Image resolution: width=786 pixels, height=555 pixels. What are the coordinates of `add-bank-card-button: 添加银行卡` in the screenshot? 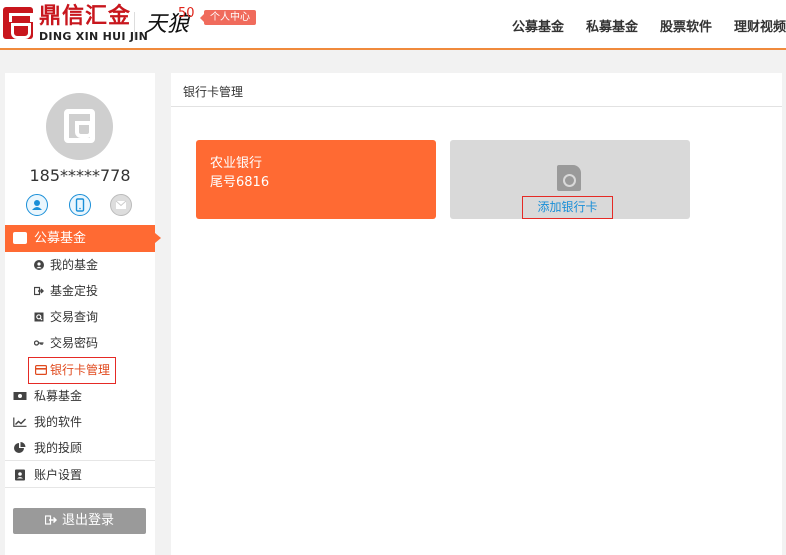 It's located at (567, 207).